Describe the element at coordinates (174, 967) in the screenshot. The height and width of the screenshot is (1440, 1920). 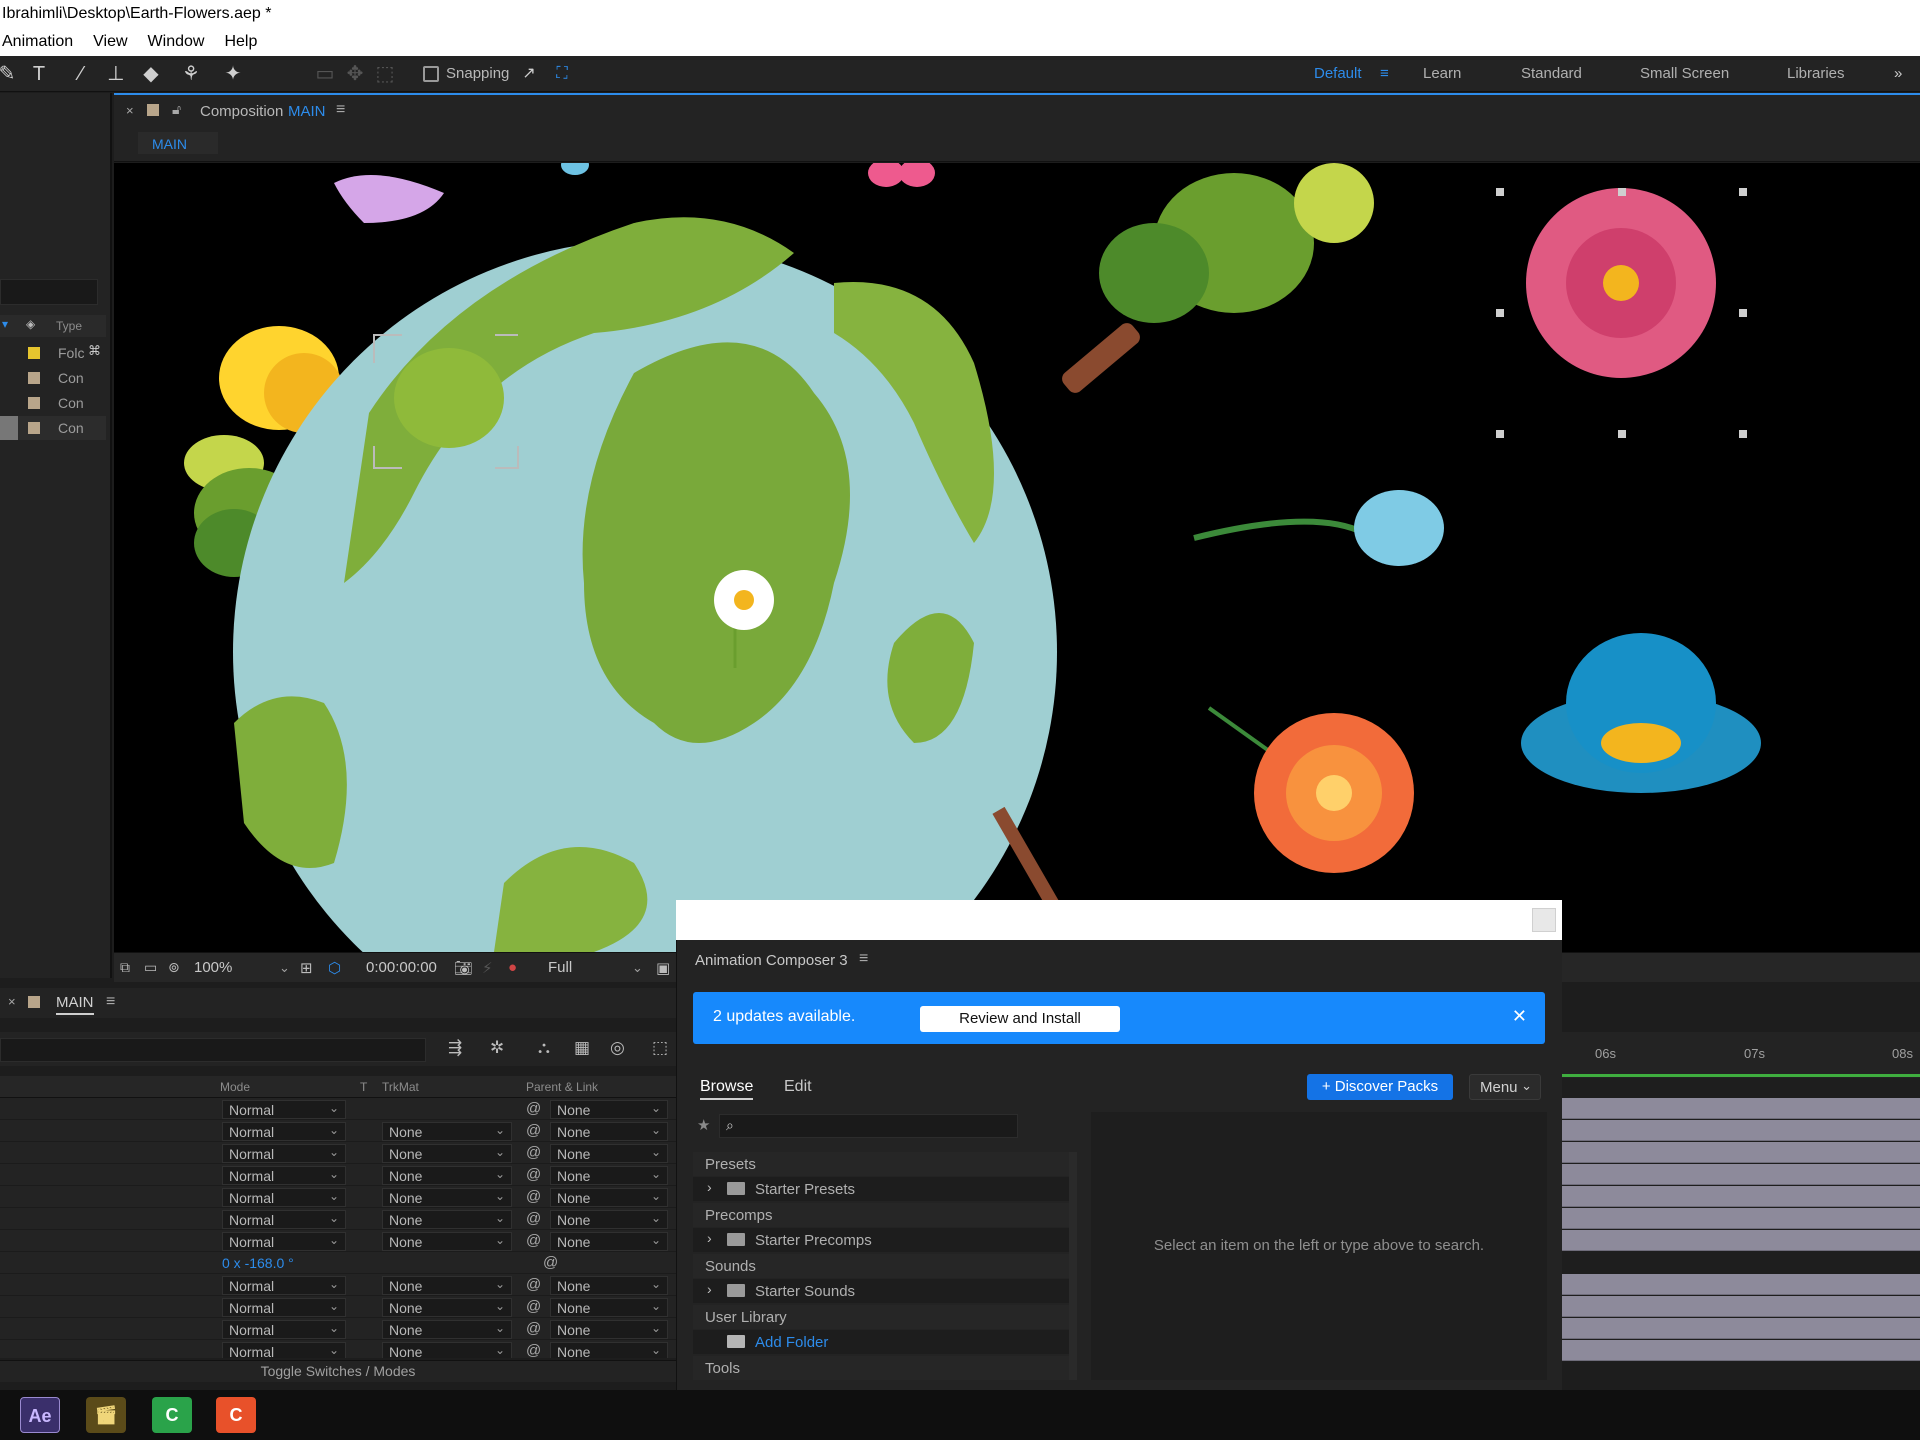
I see `vr-goggles-icon: ⊚` at that location.